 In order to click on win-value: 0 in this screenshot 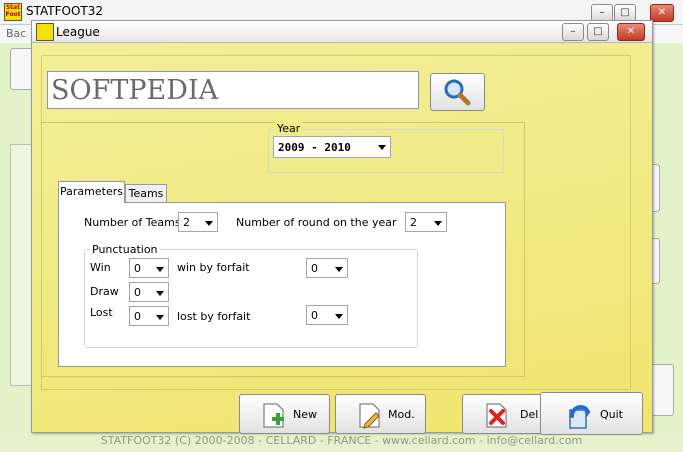, I will do `click(137, 268)`.